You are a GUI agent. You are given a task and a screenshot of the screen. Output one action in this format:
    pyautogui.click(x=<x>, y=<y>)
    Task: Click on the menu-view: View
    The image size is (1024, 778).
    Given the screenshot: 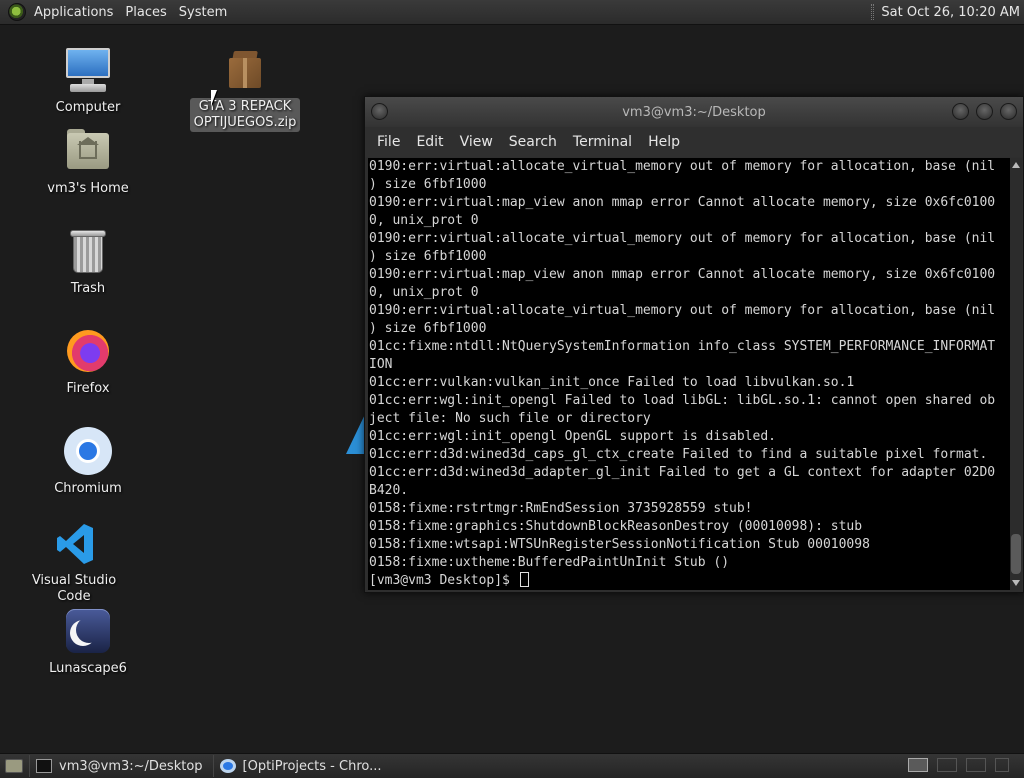 What is the action you would take?
    pyautogui.click(x=476, y=142)
    